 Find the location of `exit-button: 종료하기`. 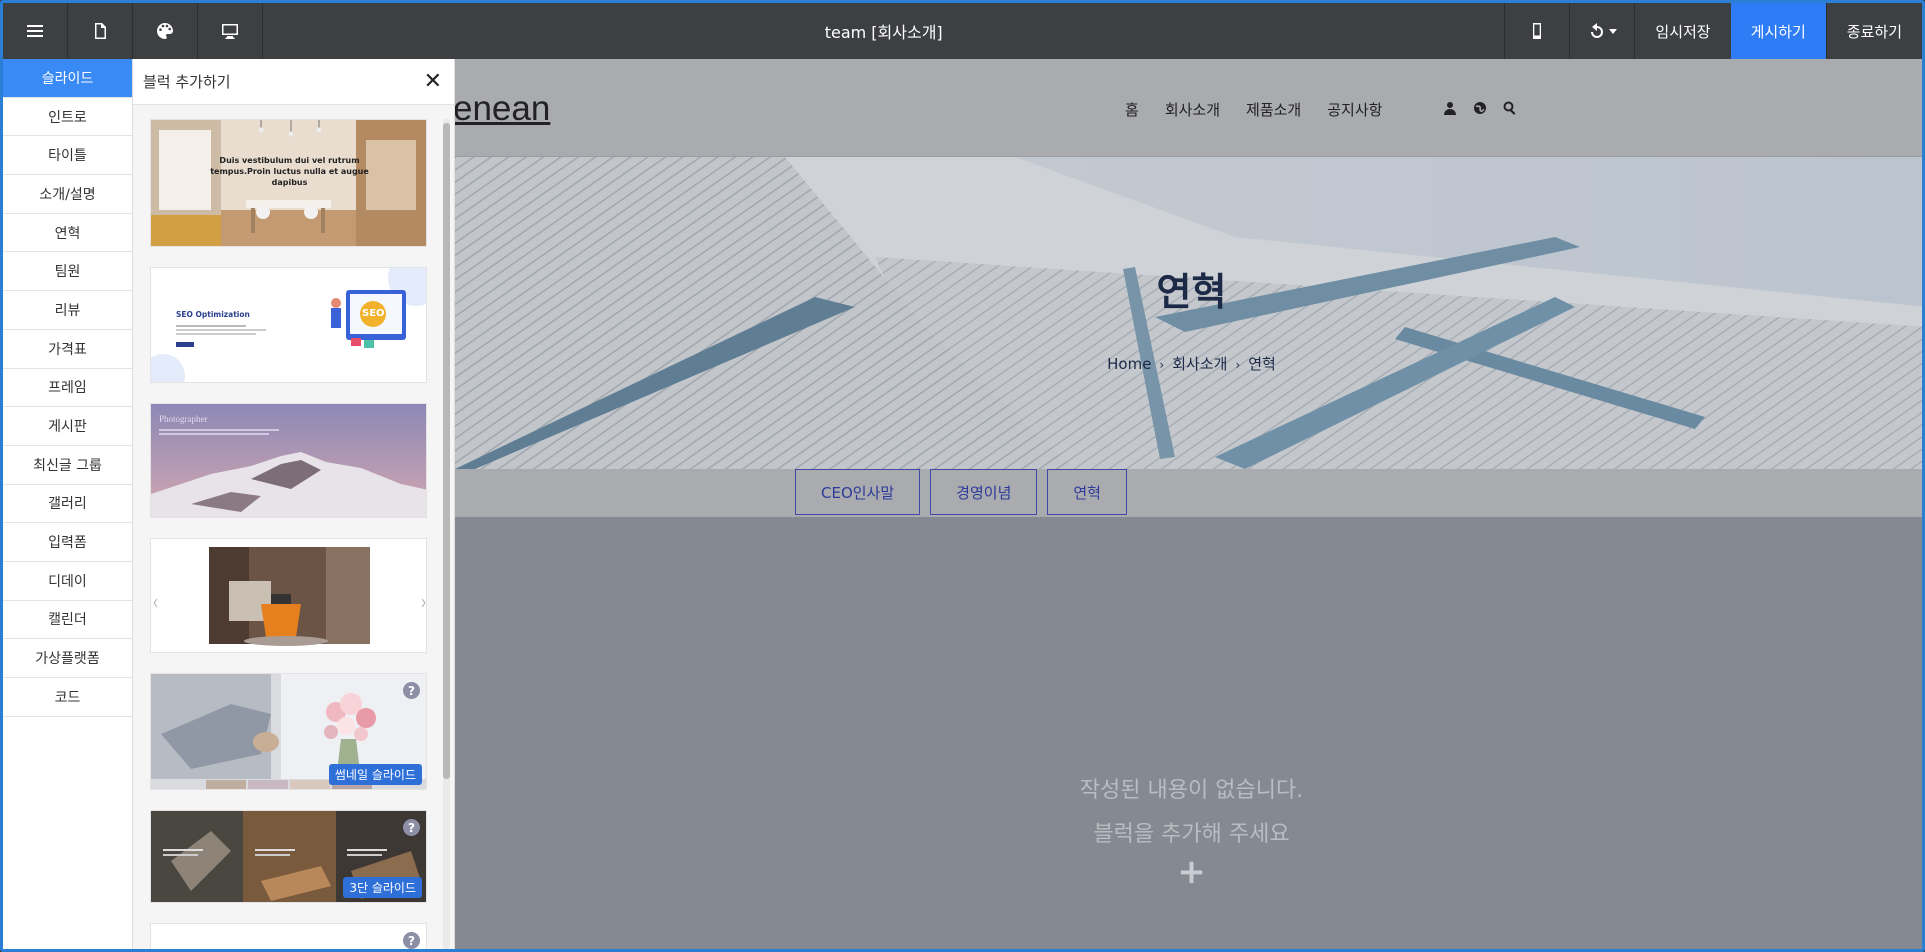

exit-button: 종료하기 is located at coordinates (1873, 31).